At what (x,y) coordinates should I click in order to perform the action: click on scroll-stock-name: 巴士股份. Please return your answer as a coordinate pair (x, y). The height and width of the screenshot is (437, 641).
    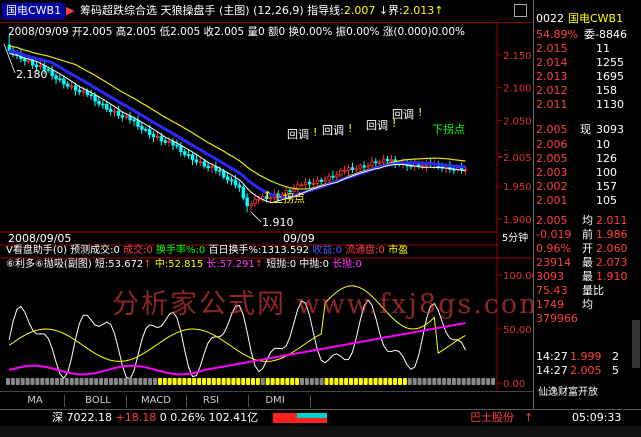
    Looking at the image, I should click on (492, 418).